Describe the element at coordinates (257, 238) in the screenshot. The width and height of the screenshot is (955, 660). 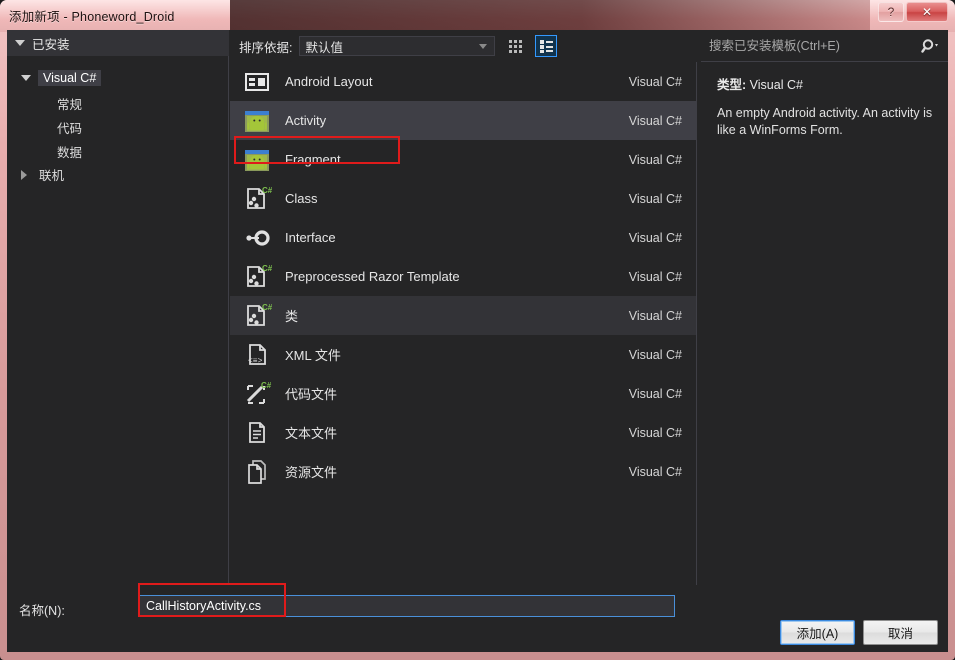
I see `interface-icon` at that location.